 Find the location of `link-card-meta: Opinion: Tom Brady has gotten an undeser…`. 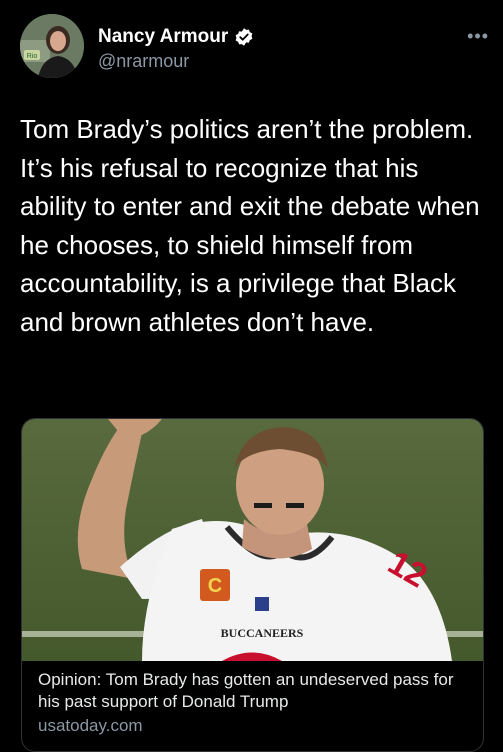

link-card-meta: Opinion: Tom Brady has gotten an undeser… is located at coordinates (252, 703).